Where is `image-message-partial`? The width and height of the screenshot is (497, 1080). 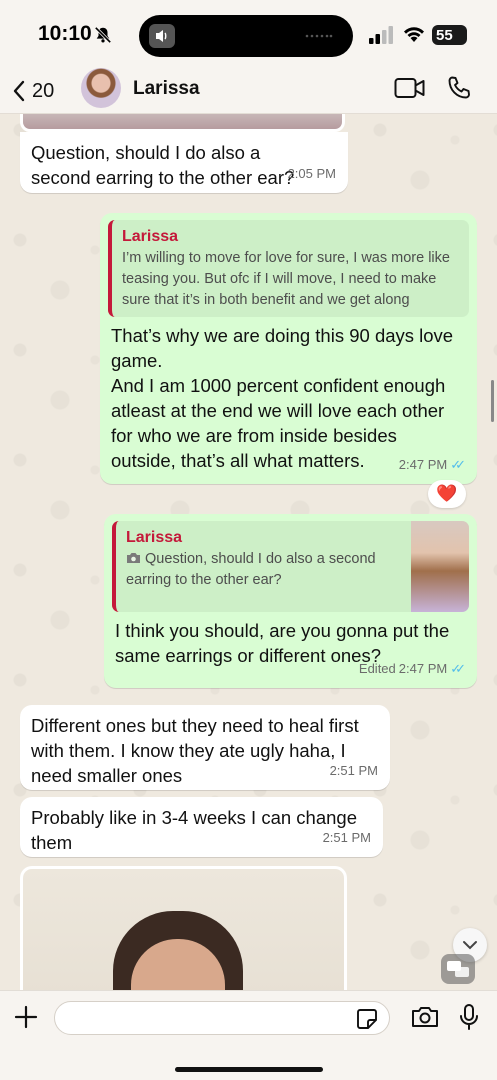 image-message-partial is located at coordinates (182, 123).